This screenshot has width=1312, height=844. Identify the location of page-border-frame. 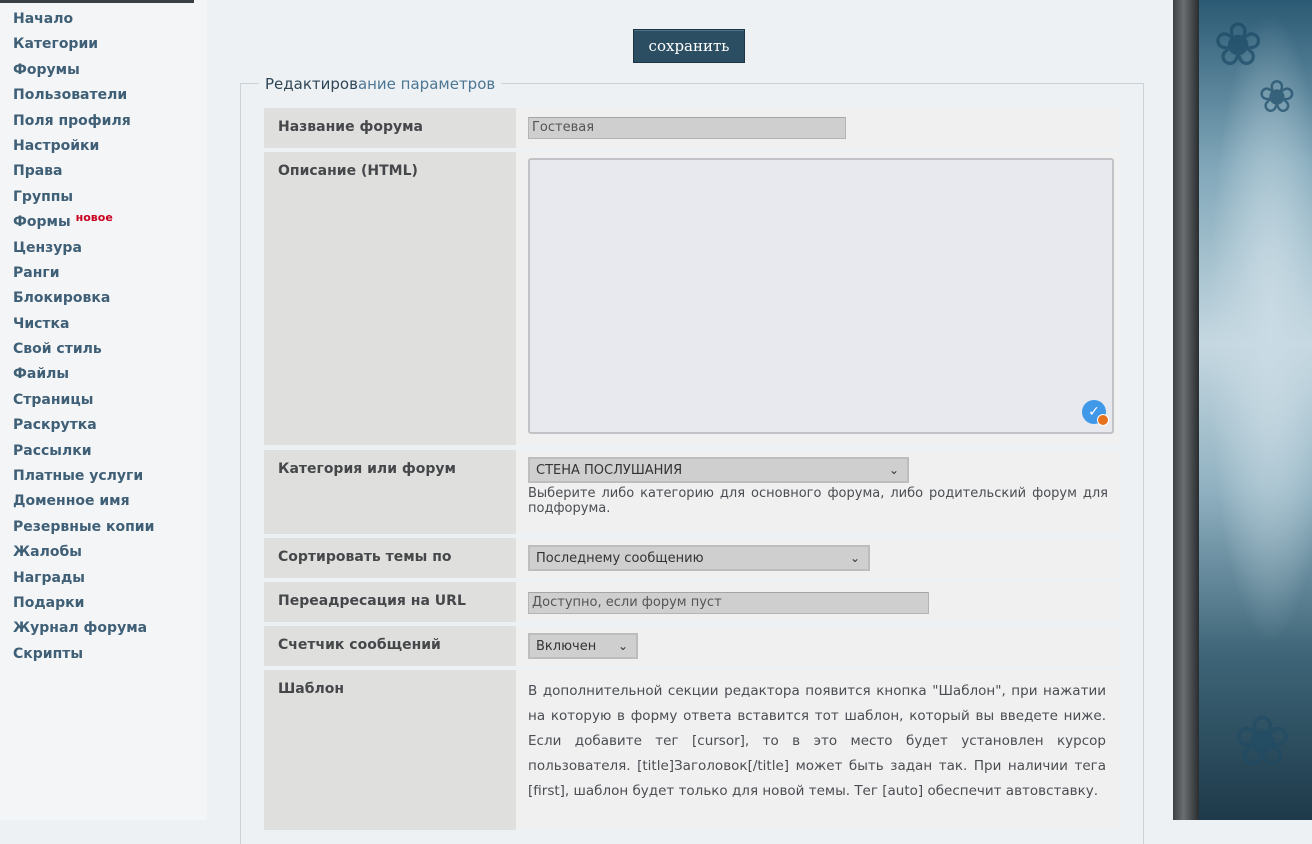
(1186, 410).